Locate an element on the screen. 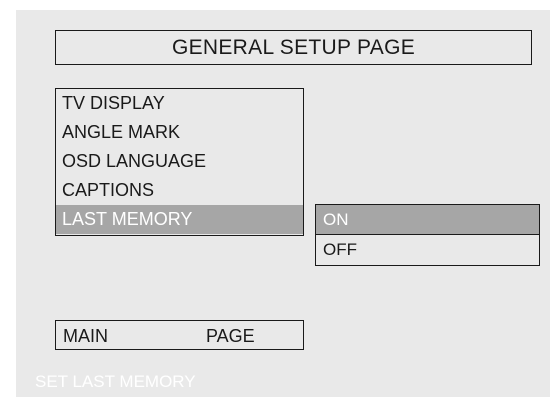 This screenshot has width=550, height=397. menu-item-captions: CAPTIONS is located at coordinates (179, 190).